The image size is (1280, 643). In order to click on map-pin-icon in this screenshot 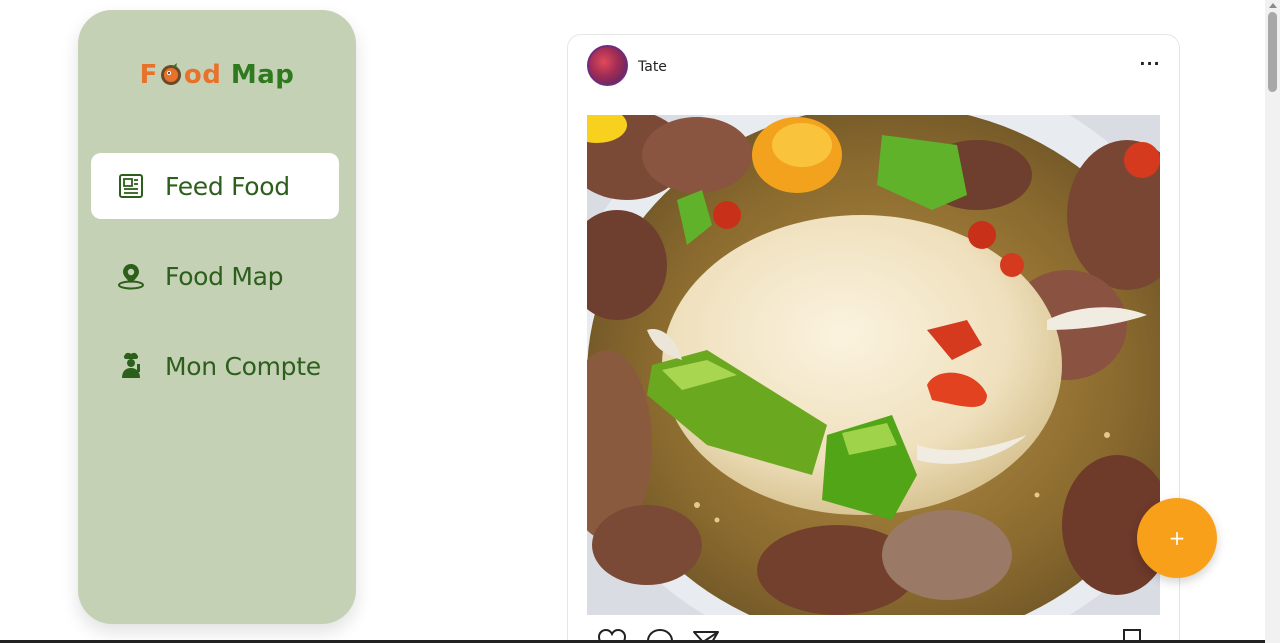, I will do `click(131, 277)`.